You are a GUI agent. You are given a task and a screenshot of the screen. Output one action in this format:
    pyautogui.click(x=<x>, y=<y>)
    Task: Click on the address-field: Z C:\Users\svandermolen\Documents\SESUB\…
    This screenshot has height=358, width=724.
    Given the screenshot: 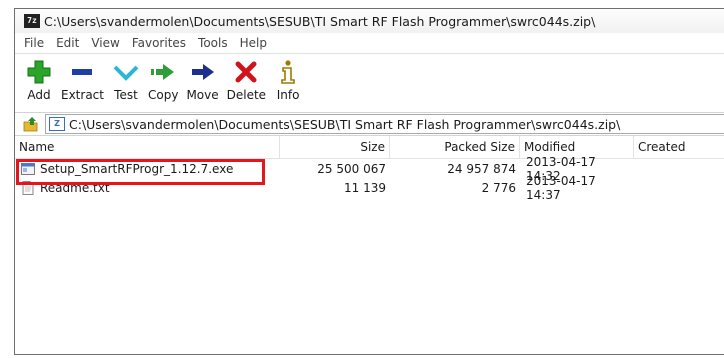 What is the action you would take?
    pyautogui.click(x=384, y=124)
    